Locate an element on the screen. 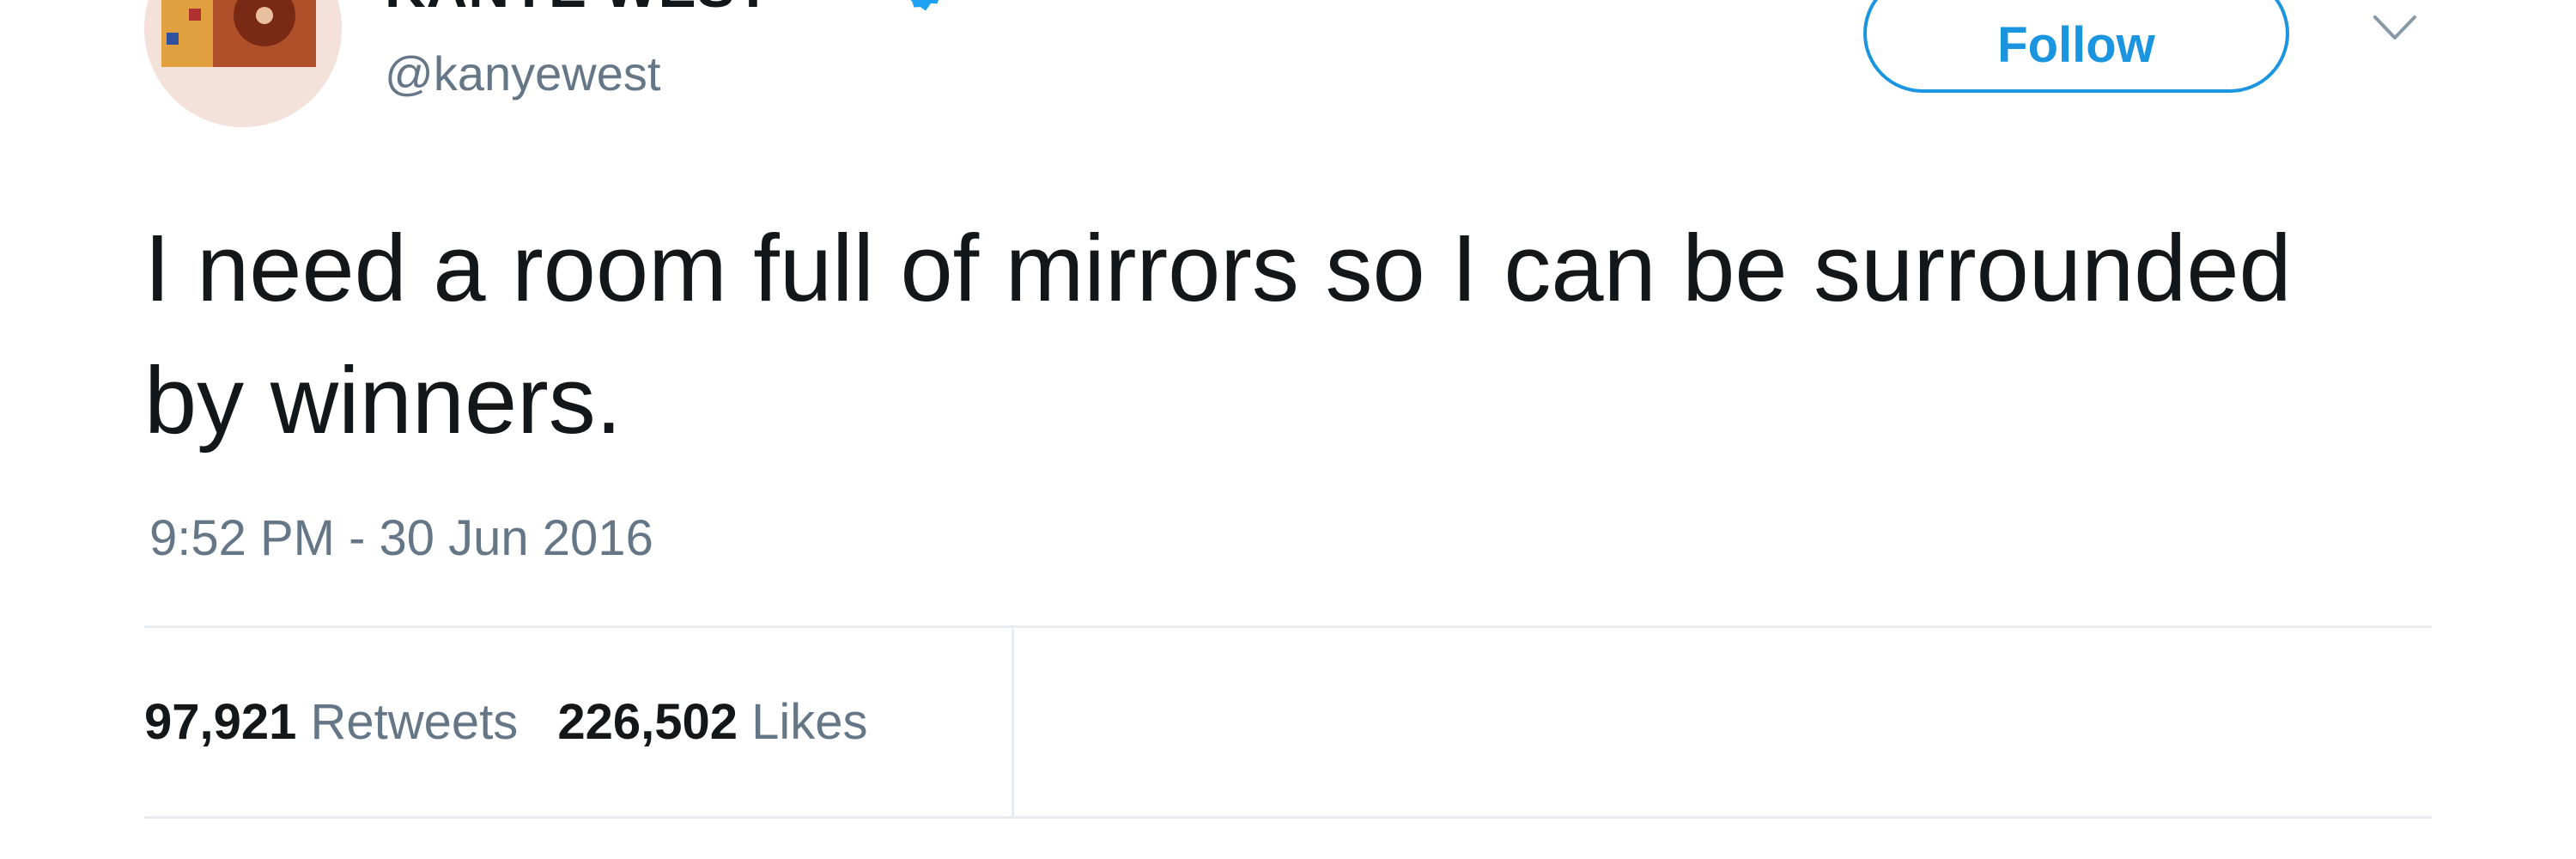 Image resolution: width=2576 pixels, height=859 pixels. follow-button: Follow is located at coordinates (2076, 47).